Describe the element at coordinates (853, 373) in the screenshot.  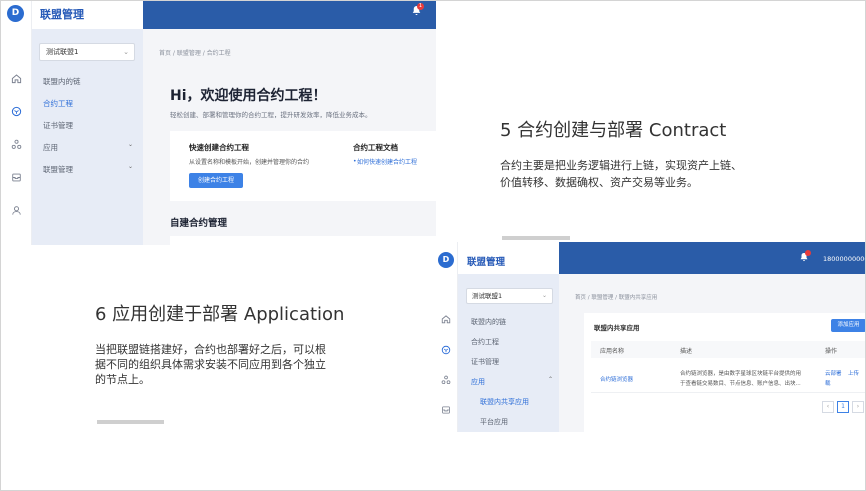
I see `upload-link: 上传` at that location.